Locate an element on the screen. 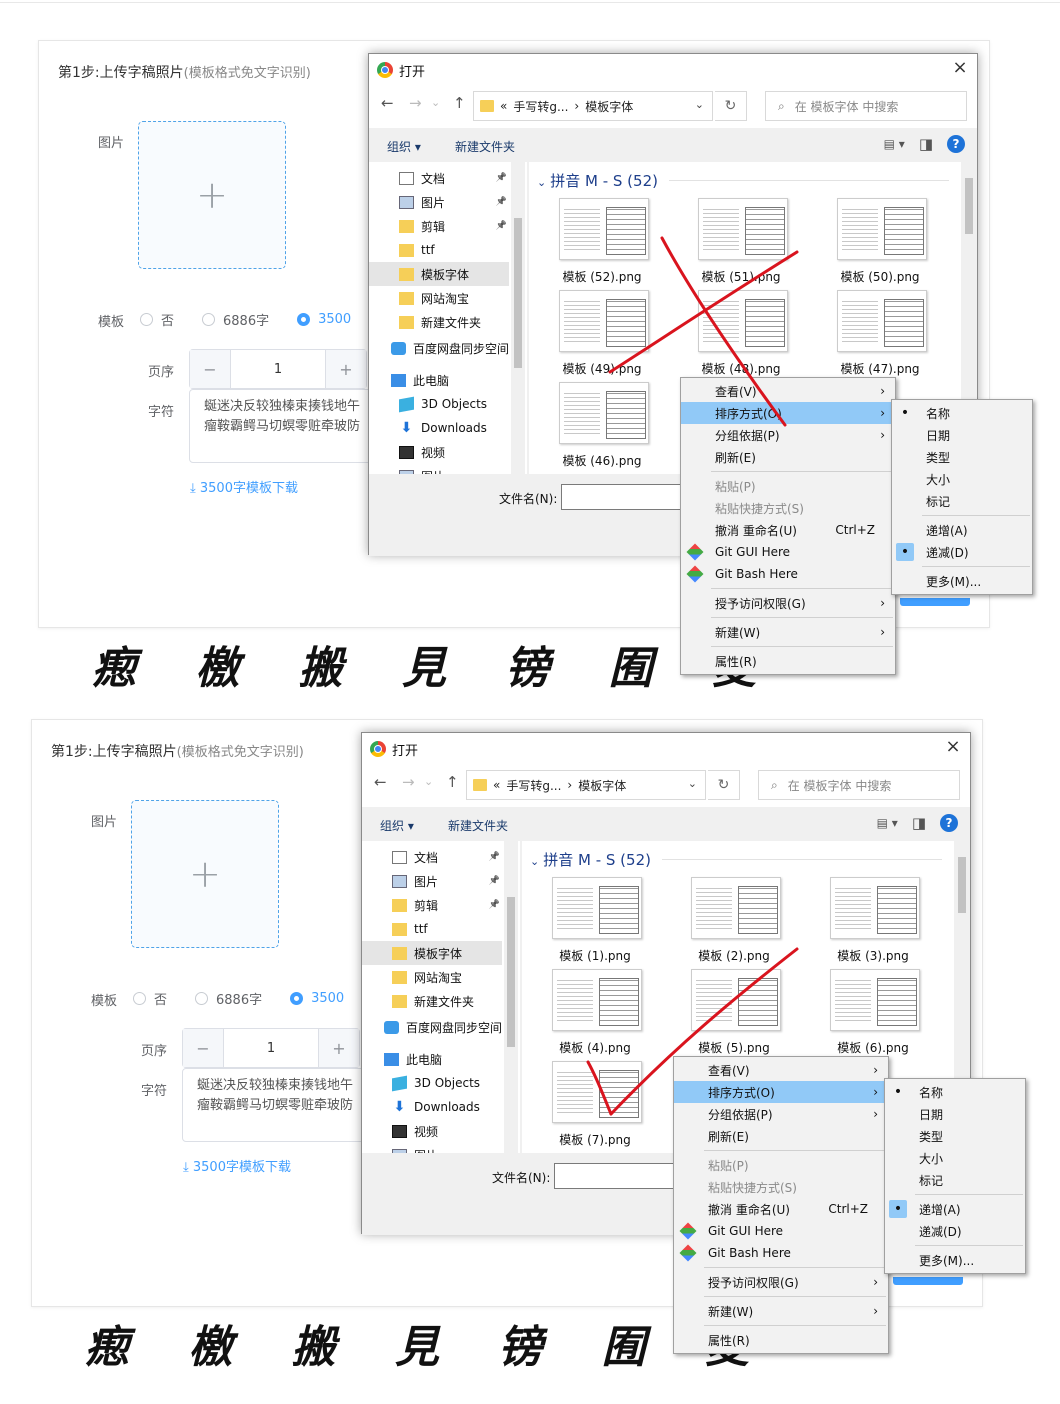 This screenshot has width=1060, height=1404. context-menu-item: 授予访问权限(G) › is located at coordinates (781, 1282).